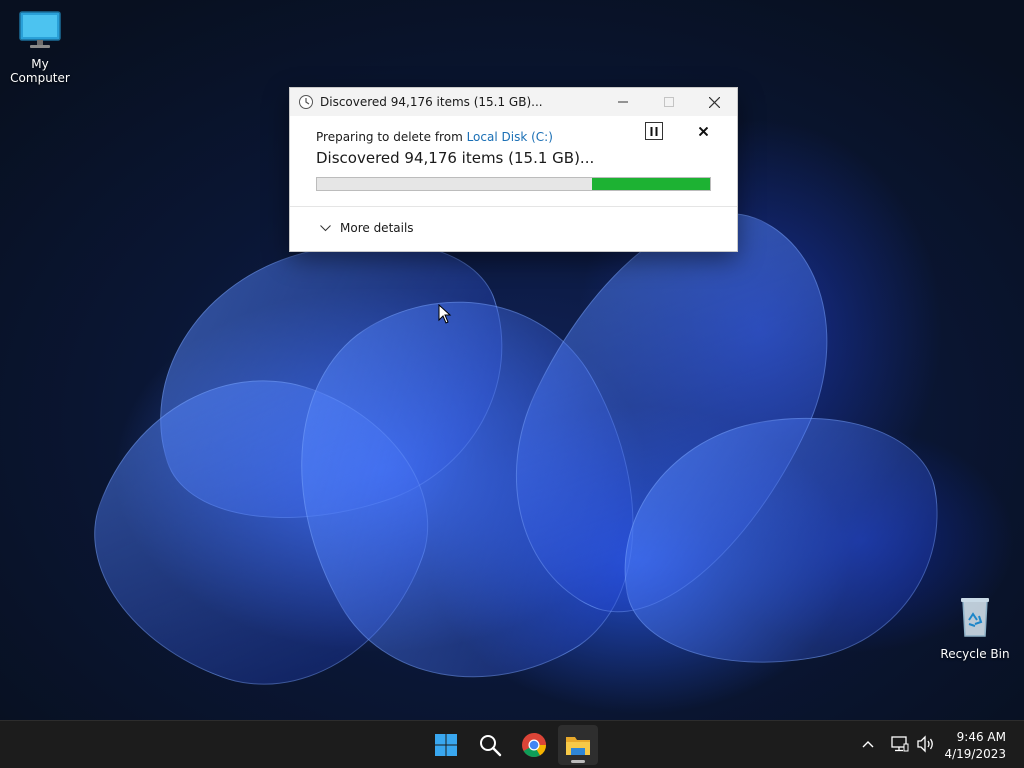  I want to click on divider, so click(513, 206).